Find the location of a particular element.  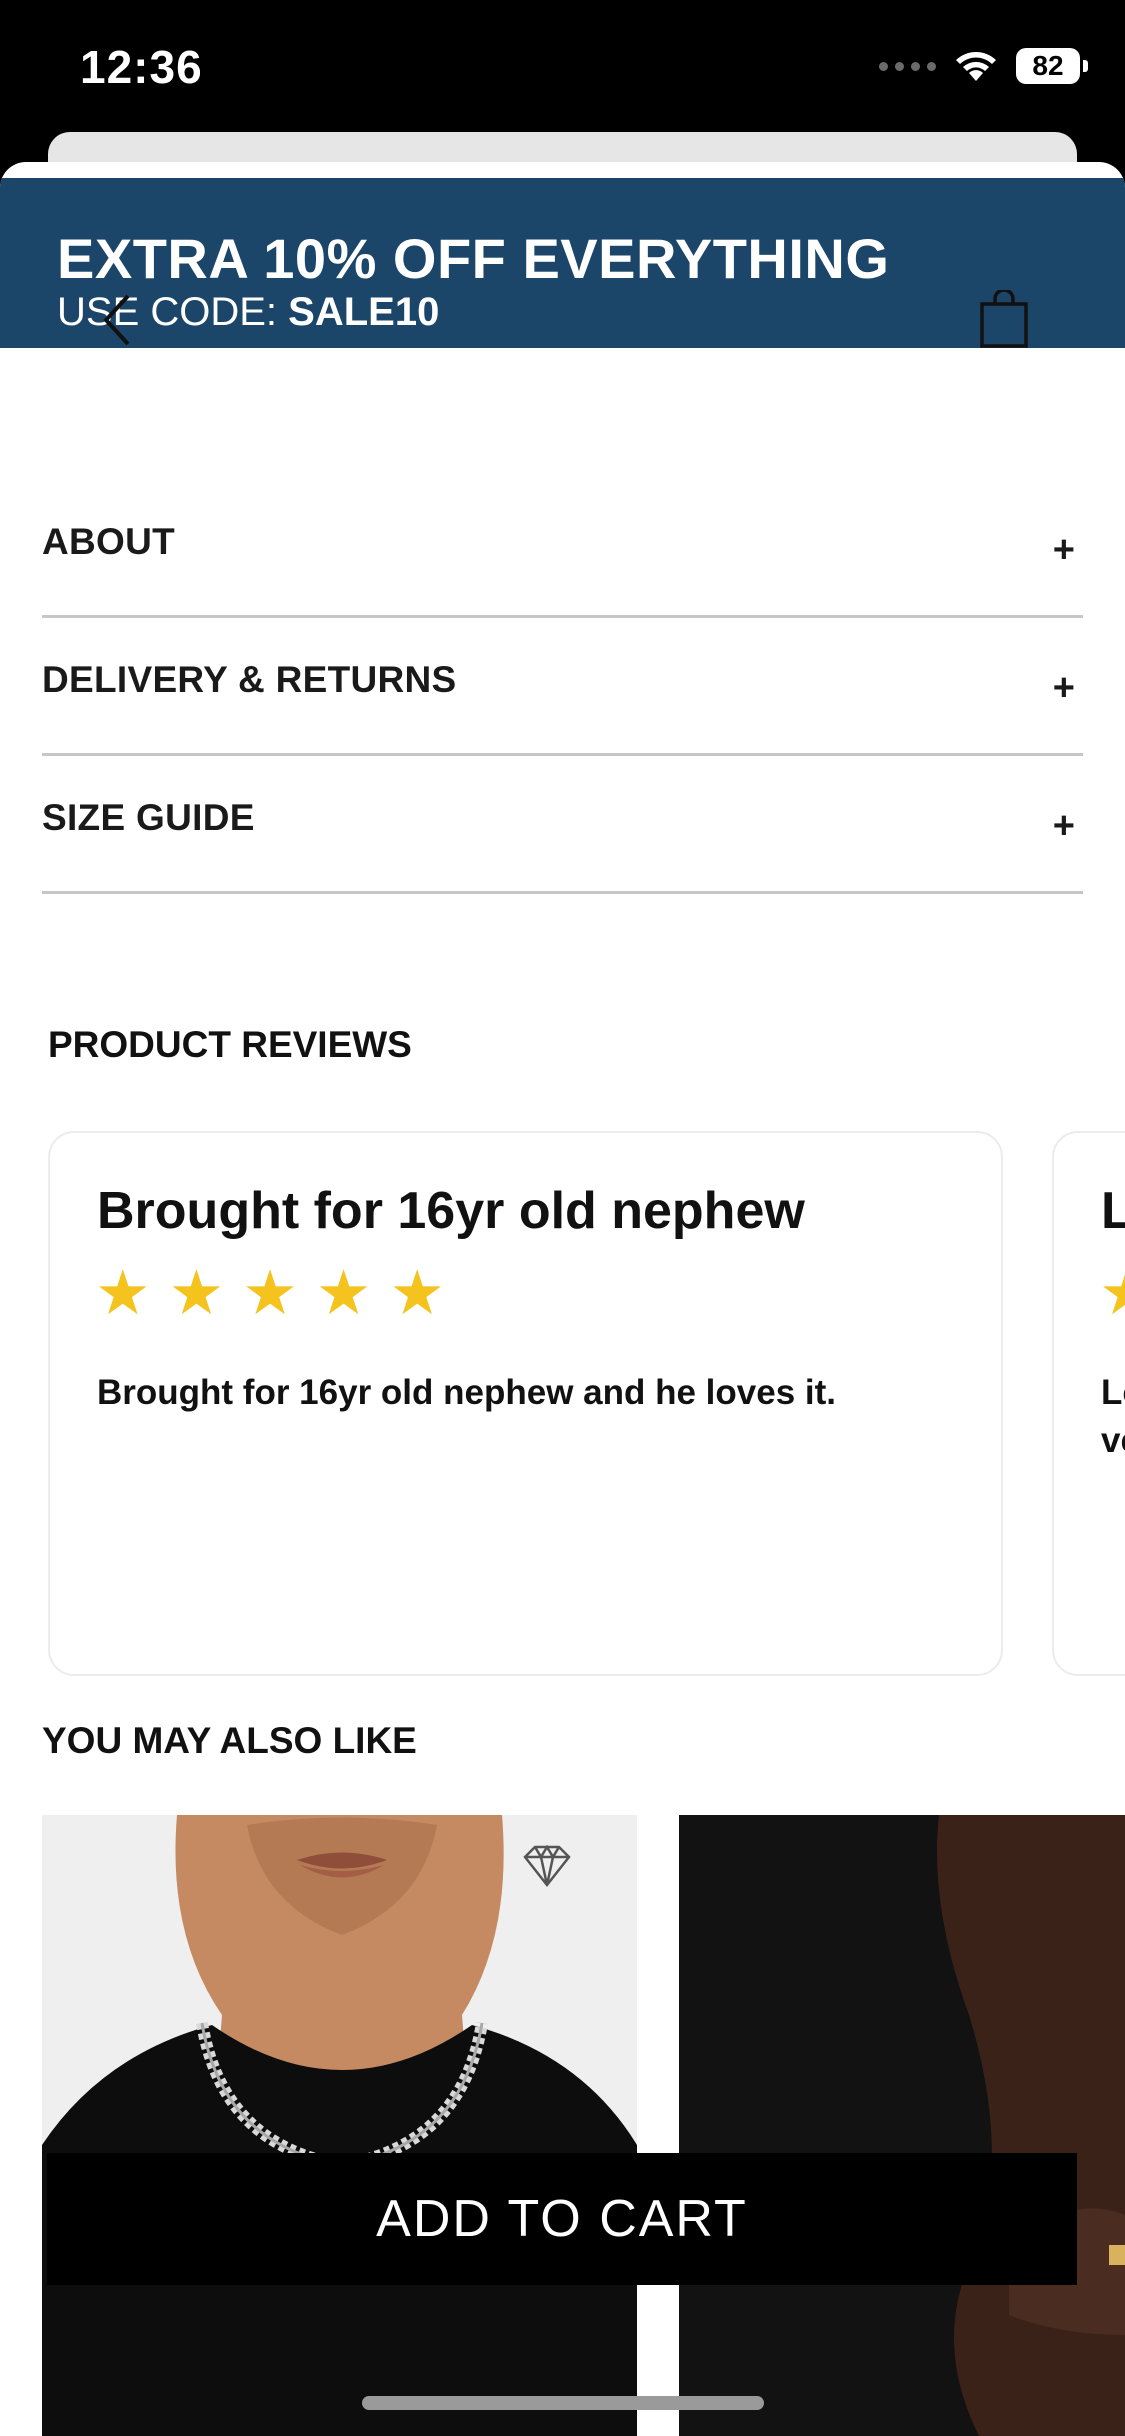

battery-level: 82 is located at coordinates (1048, 65).